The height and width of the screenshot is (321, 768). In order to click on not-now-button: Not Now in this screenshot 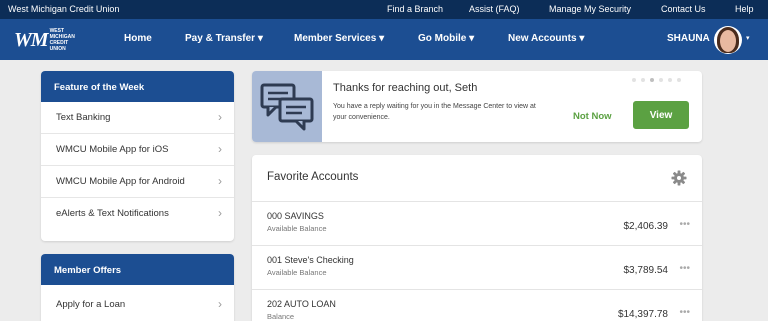, I will do `click(592, 116)`.